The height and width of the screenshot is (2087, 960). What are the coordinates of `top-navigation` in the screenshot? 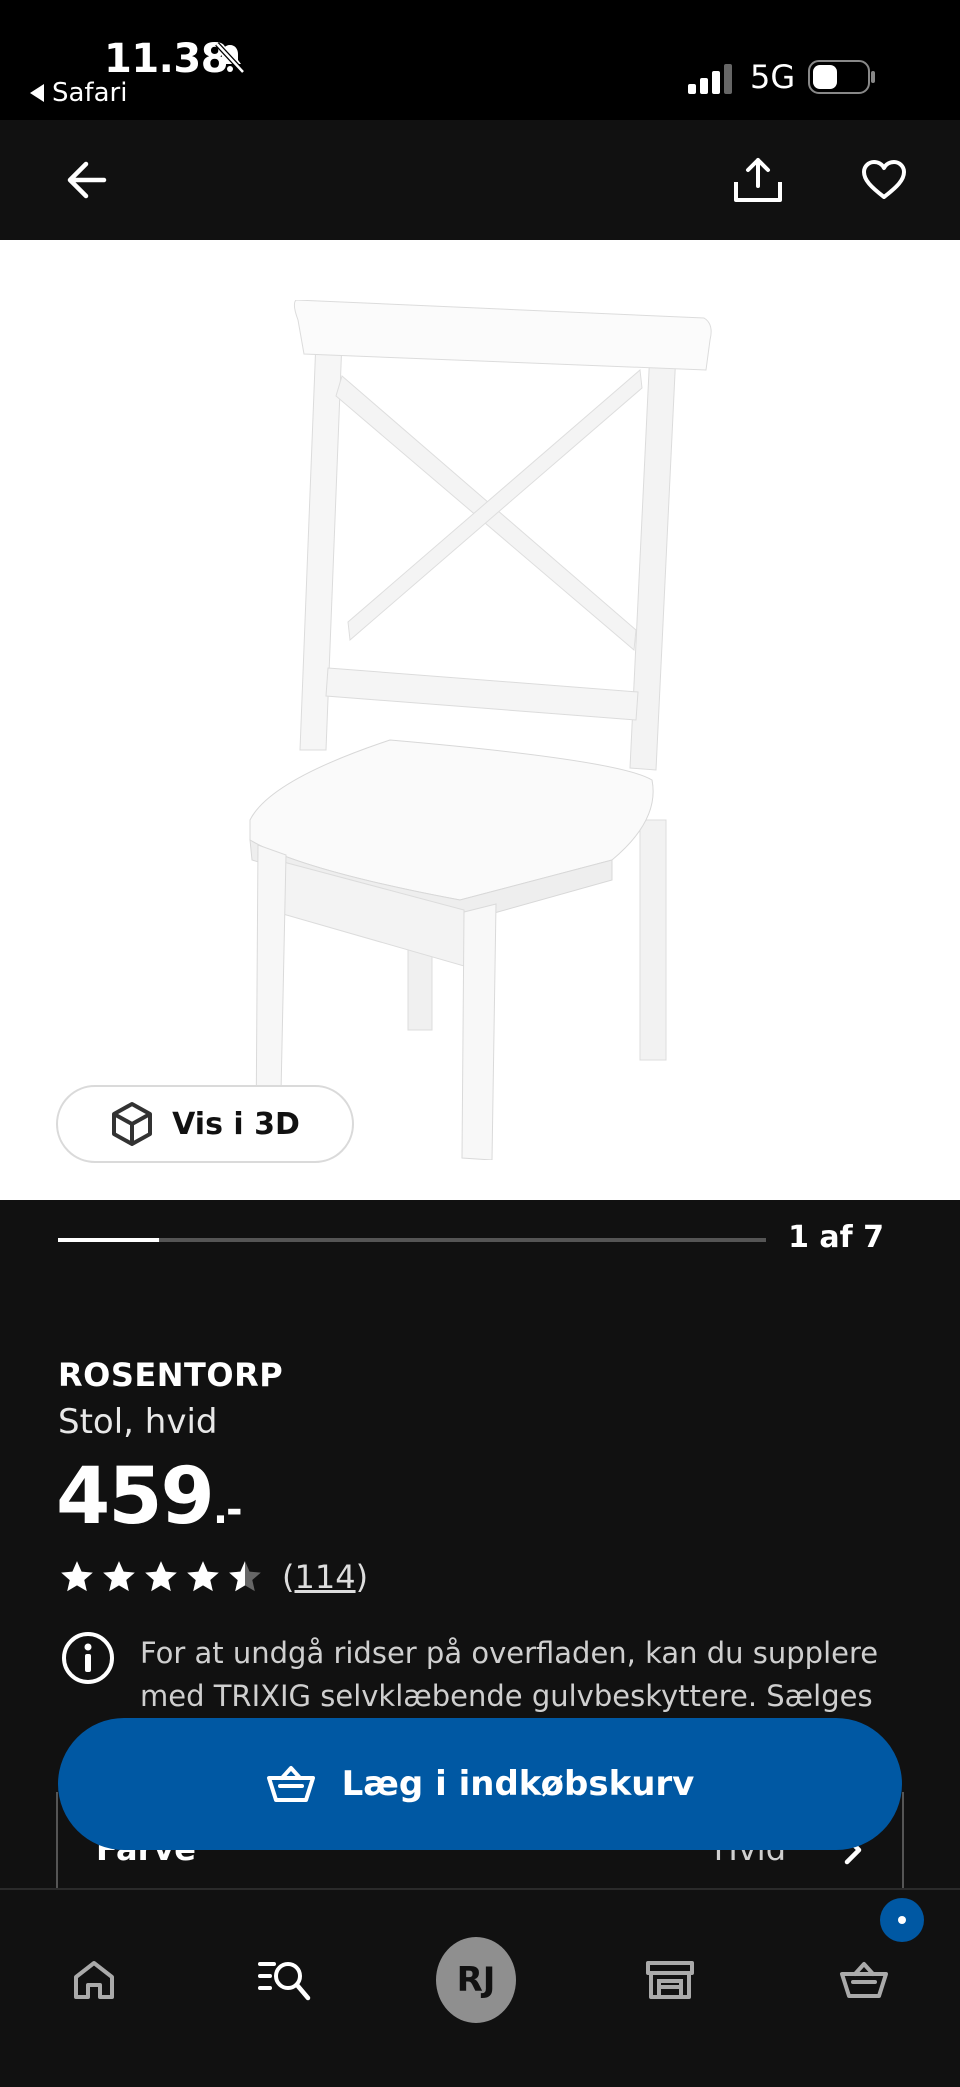 It's located at (480, 180).